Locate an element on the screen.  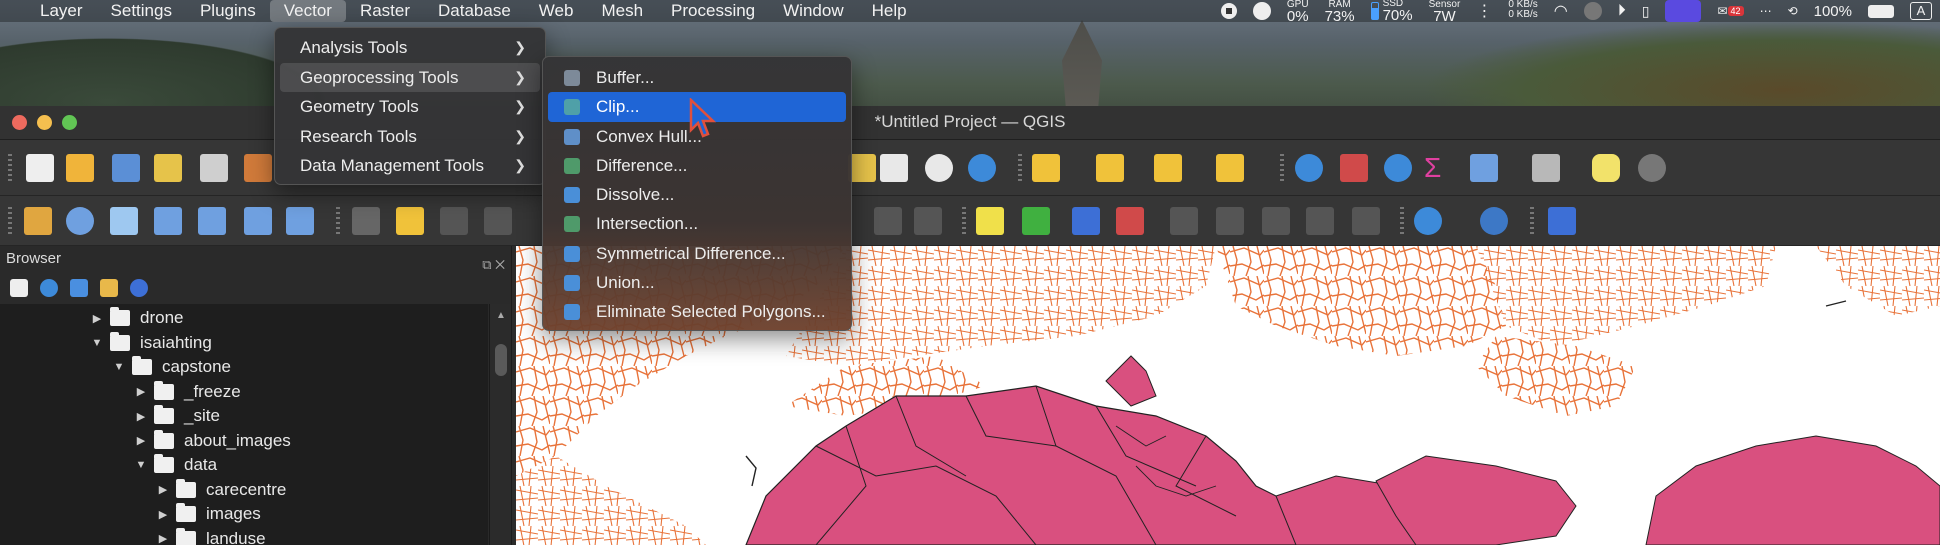
temporal-controller-icon is located at coordinates (939, 168).